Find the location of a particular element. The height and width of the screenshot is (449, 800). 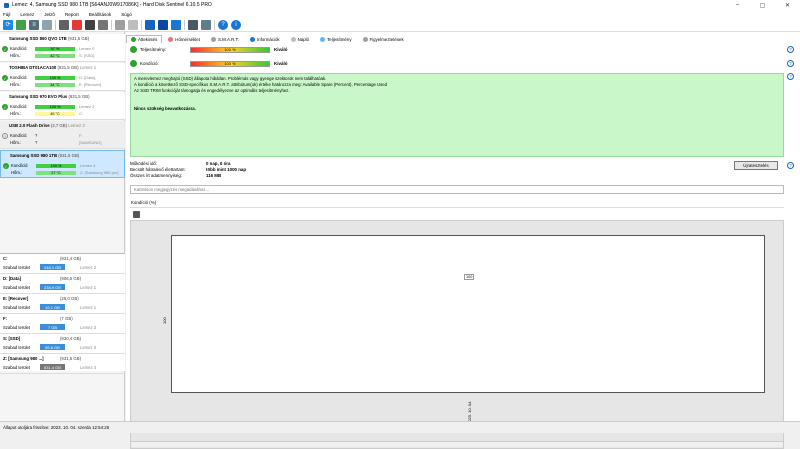

email-report-icon is located at coordinates (176, 24).